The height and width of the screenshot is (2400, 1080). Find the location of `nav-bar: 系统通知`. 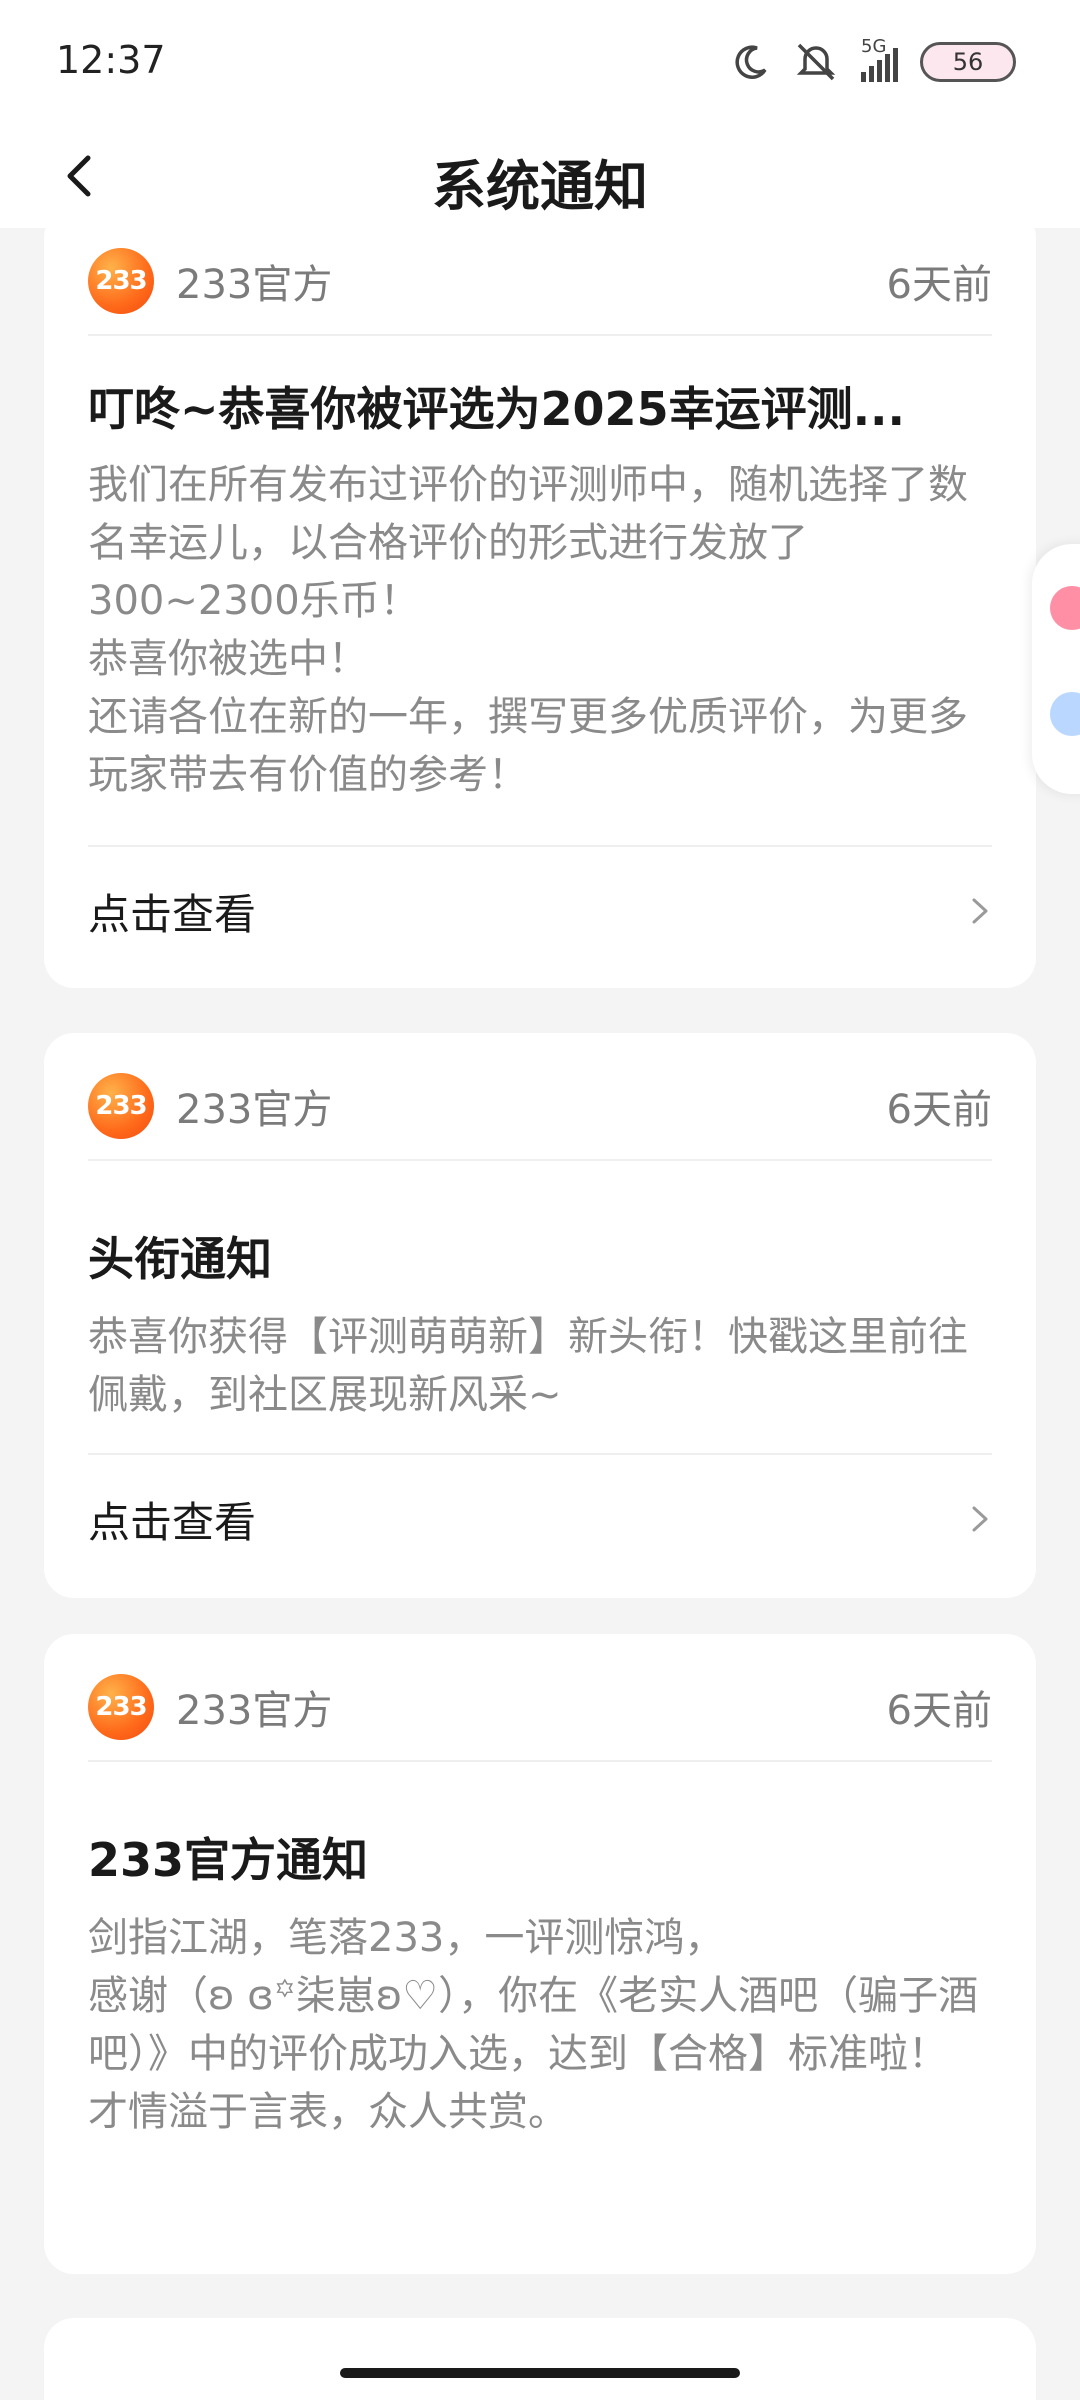

nav-bar: 系统通知 is located at coordinates (540, 176).